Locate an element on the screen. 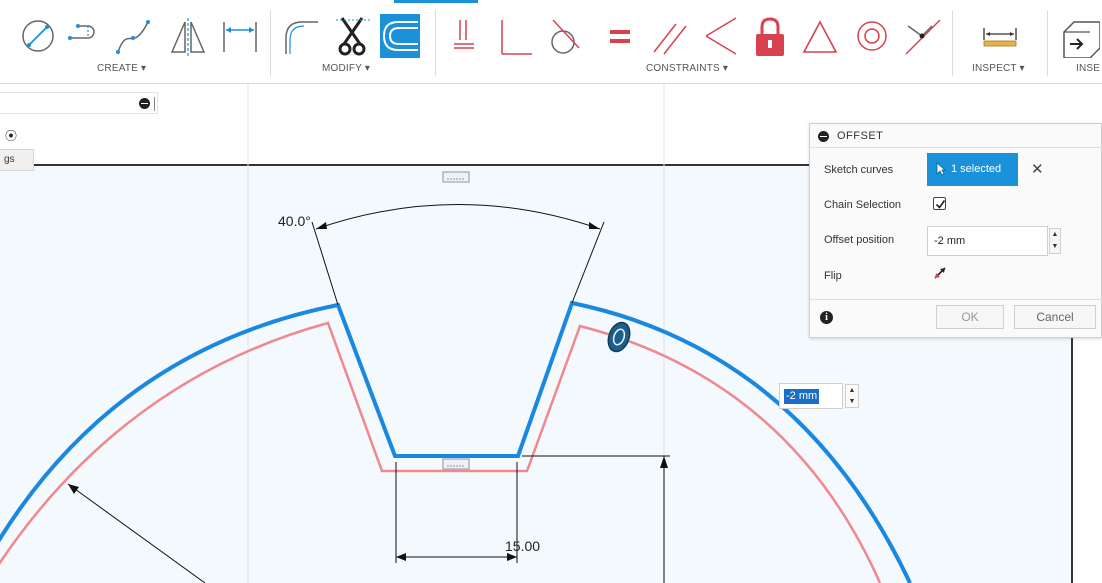  offset-icon is located at coordinates (400, 36).